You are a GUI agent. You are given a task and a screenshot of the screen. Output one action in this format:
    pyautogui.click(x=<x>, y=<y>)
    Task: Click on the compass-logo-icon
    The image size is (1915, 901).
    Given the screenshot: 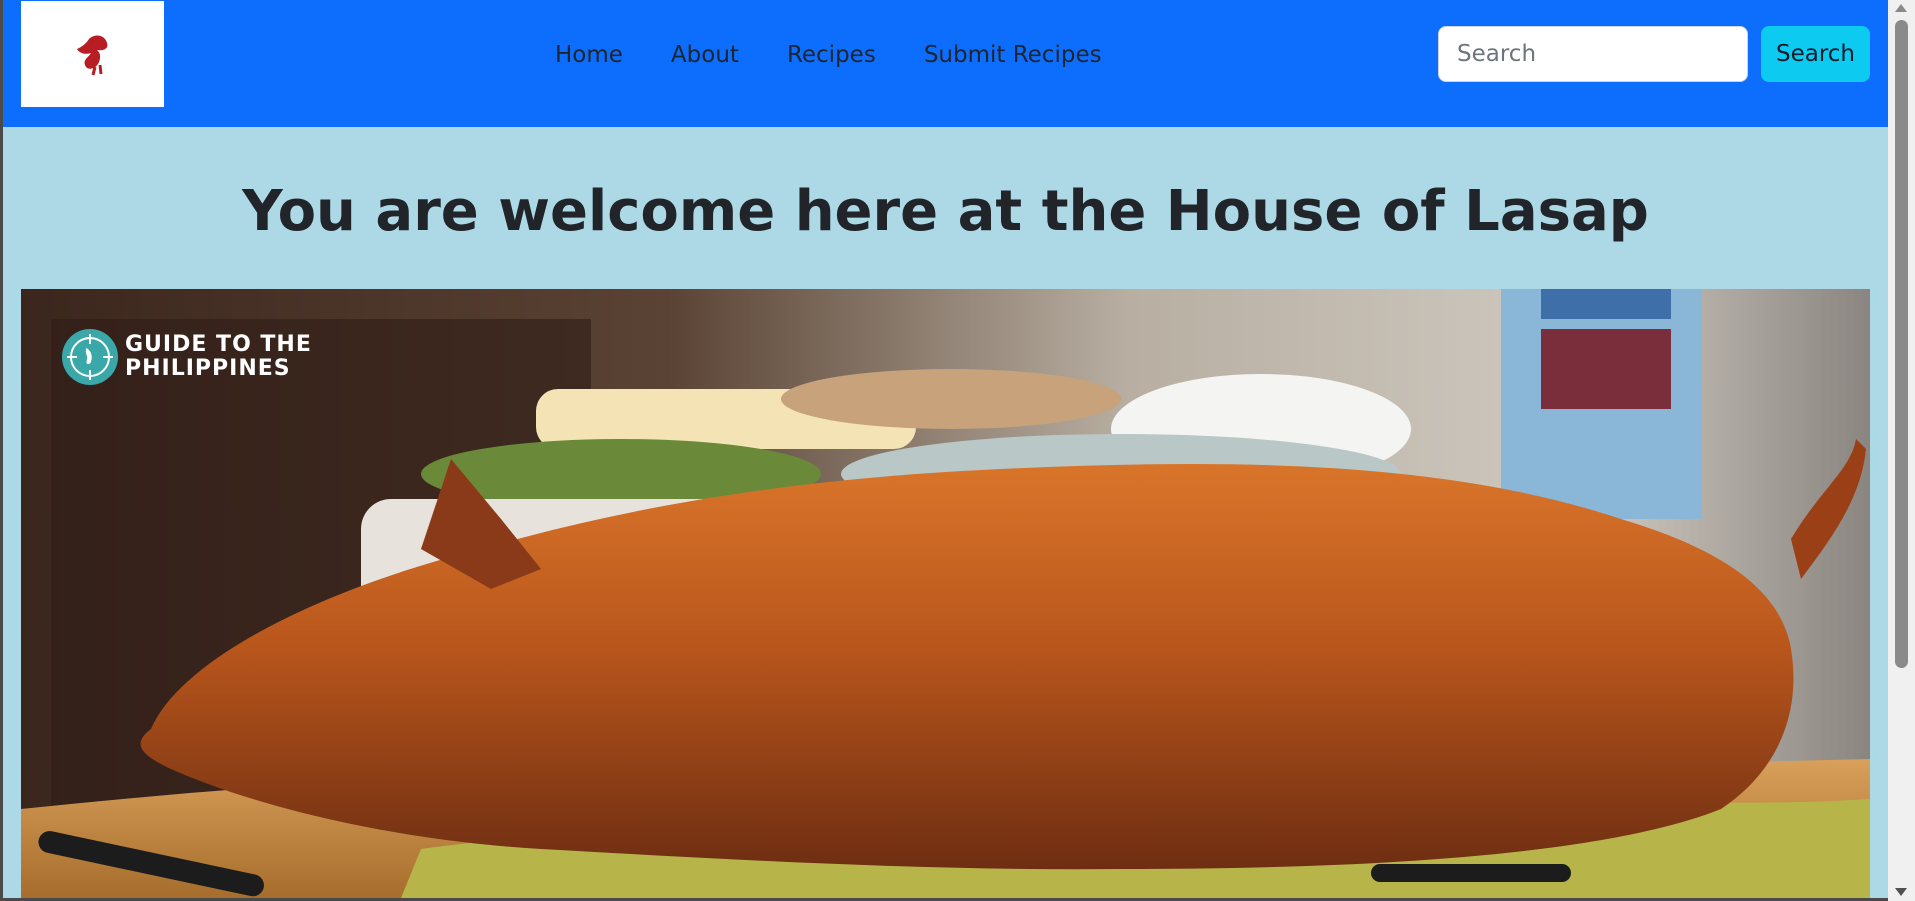 What is the action you would take?
    pyautogui.click(x=90, y=357)
    